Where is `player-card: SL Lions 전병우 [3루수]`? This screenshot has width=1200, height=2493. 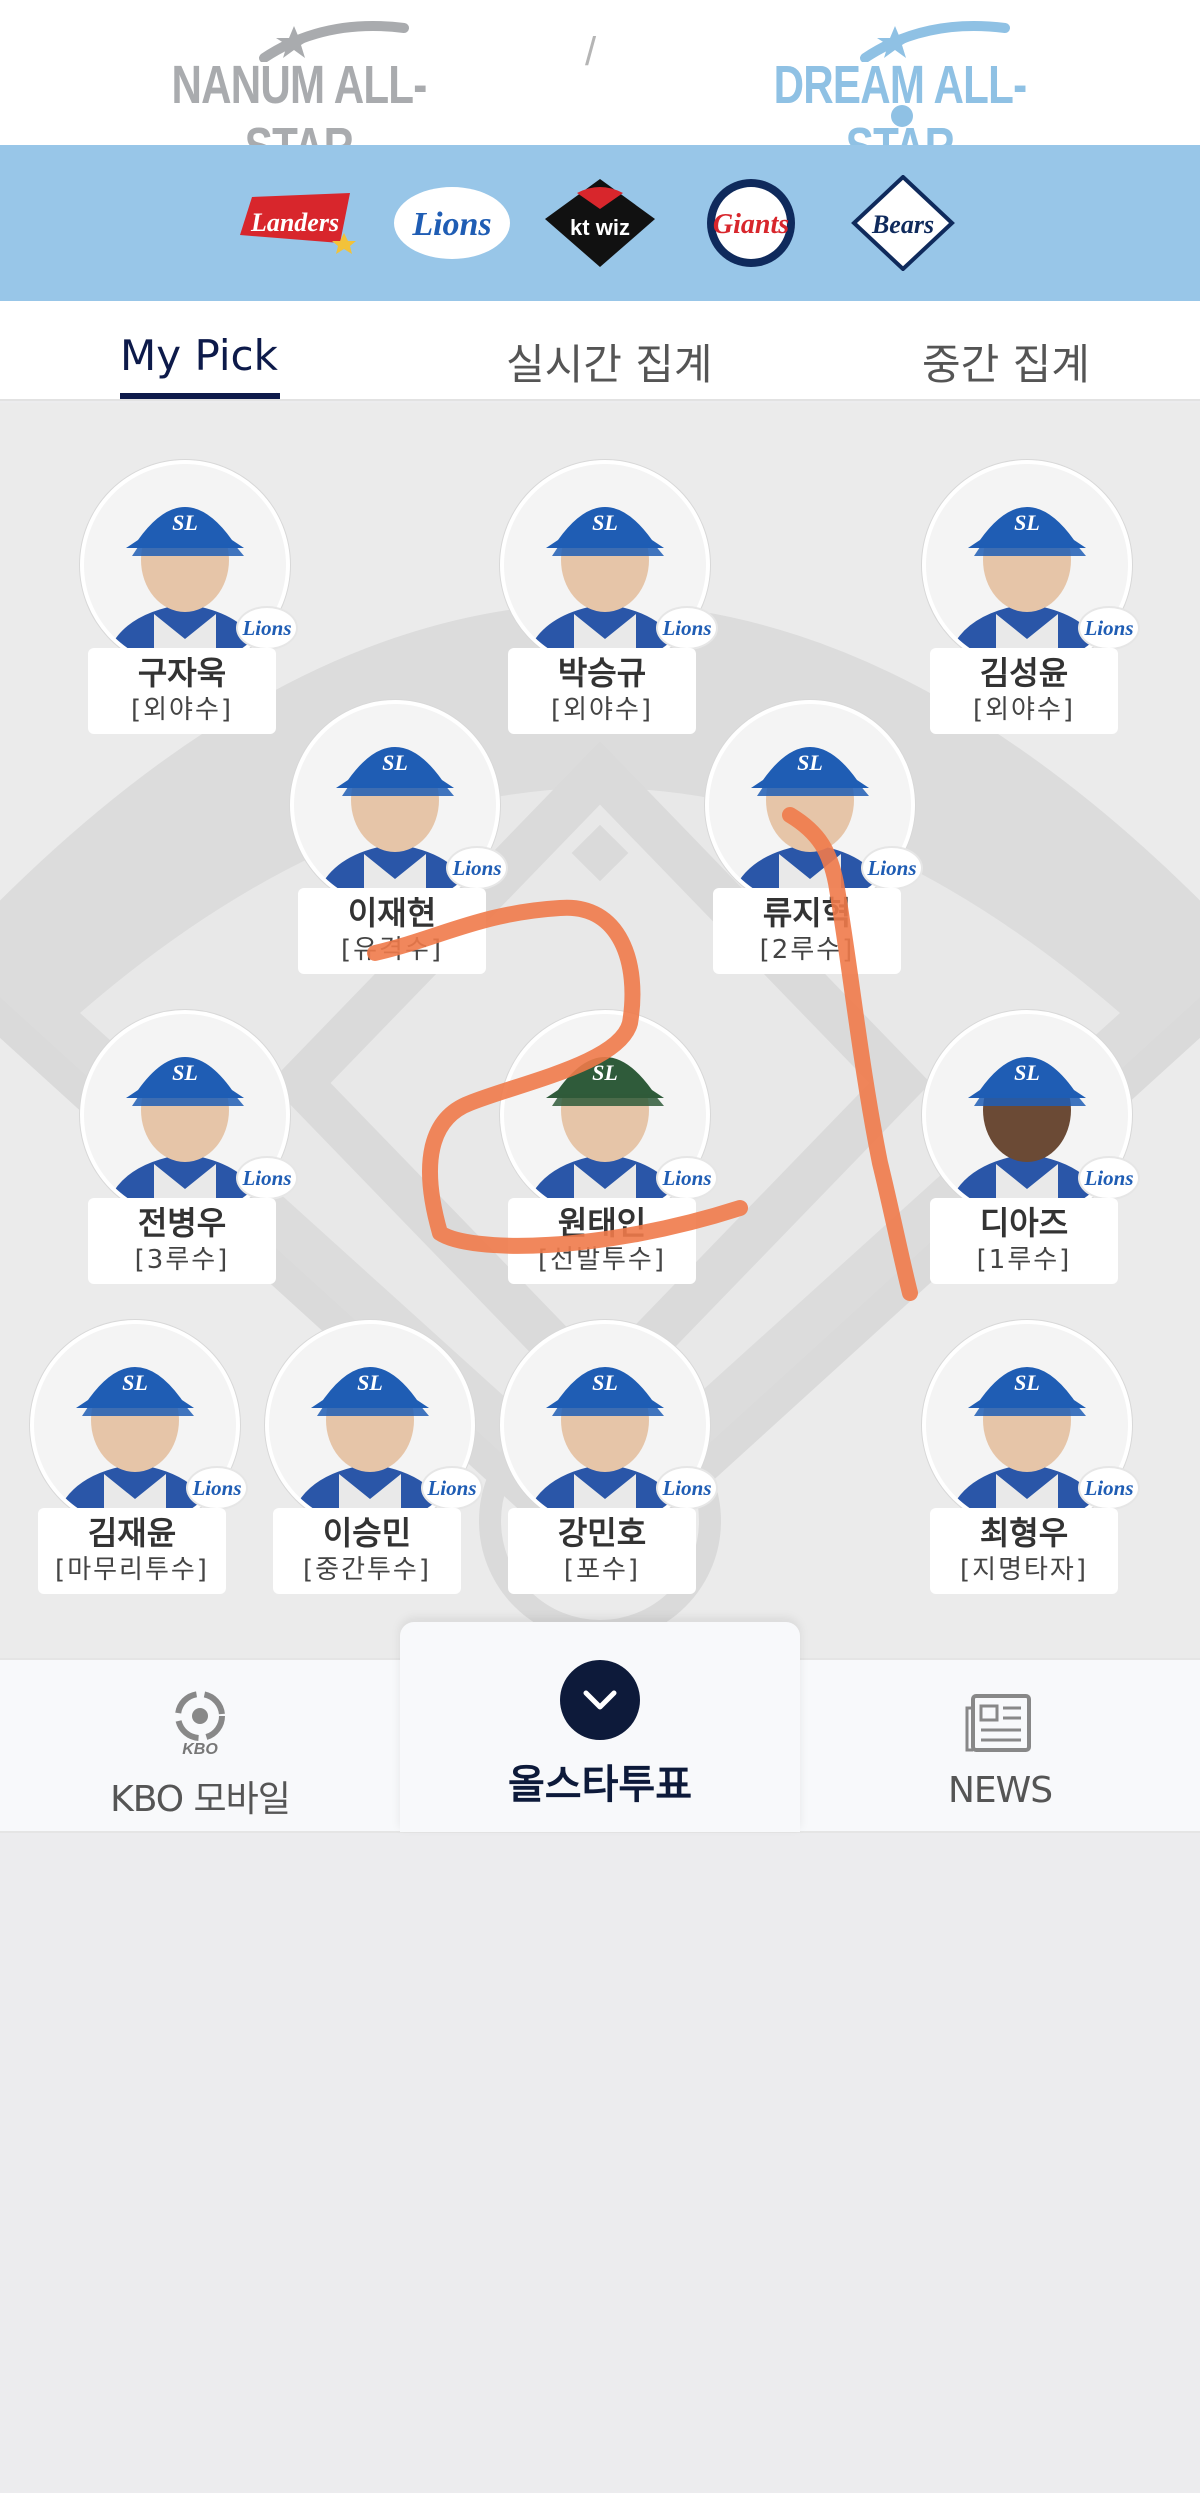
player-card: SL Lions 전병우 [3루수] is located at coordinates (190, 1155).